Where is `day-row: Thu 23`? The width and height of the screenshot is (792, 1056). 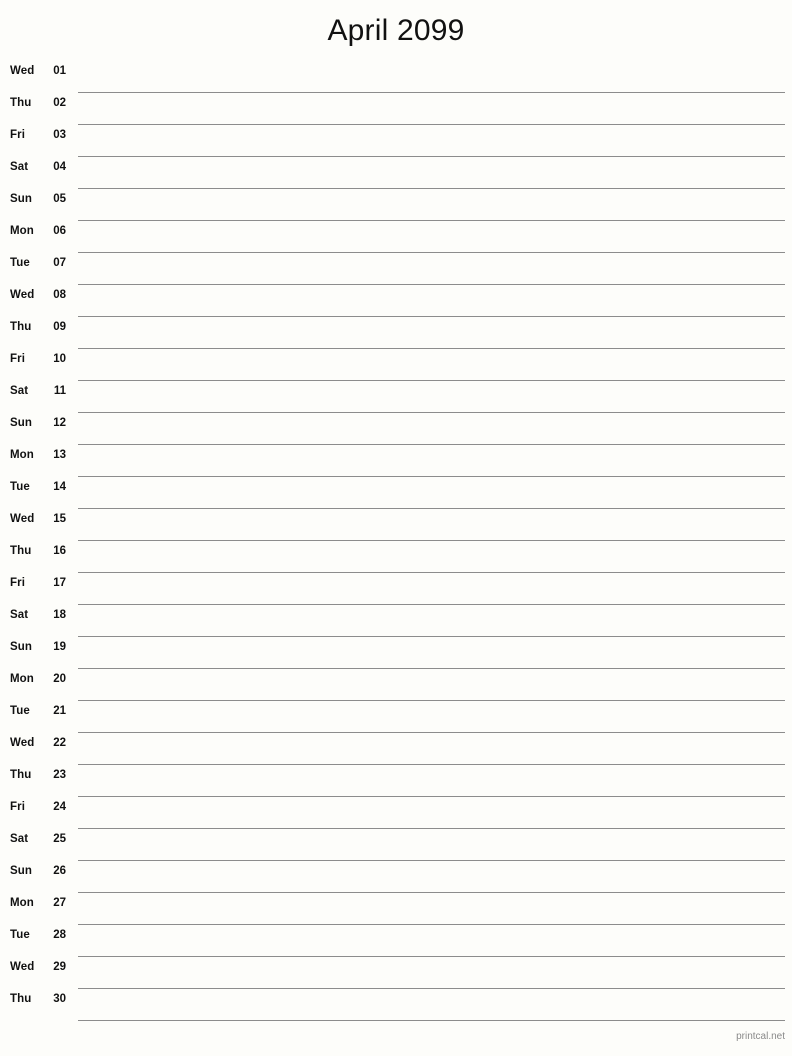
day-row: Thu 23 is located at coordinates (396, 781).